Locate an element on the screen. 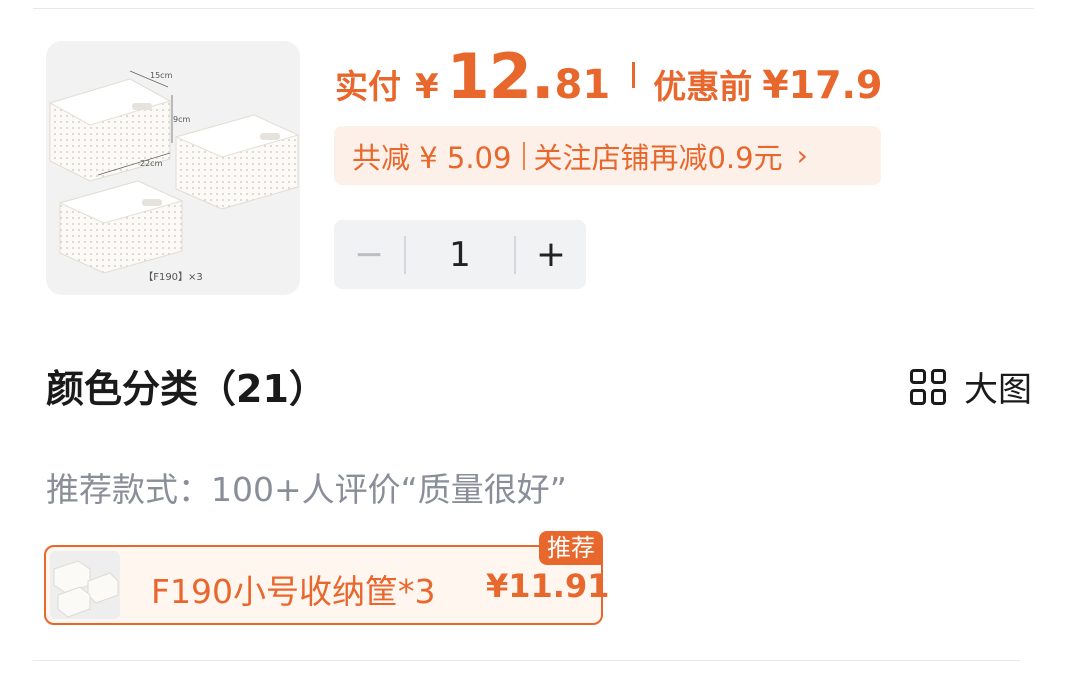 Image resolution: width=1080 pixels, height=691 pixels. increase-quantity-button: + is located at coordinates (551, 254).